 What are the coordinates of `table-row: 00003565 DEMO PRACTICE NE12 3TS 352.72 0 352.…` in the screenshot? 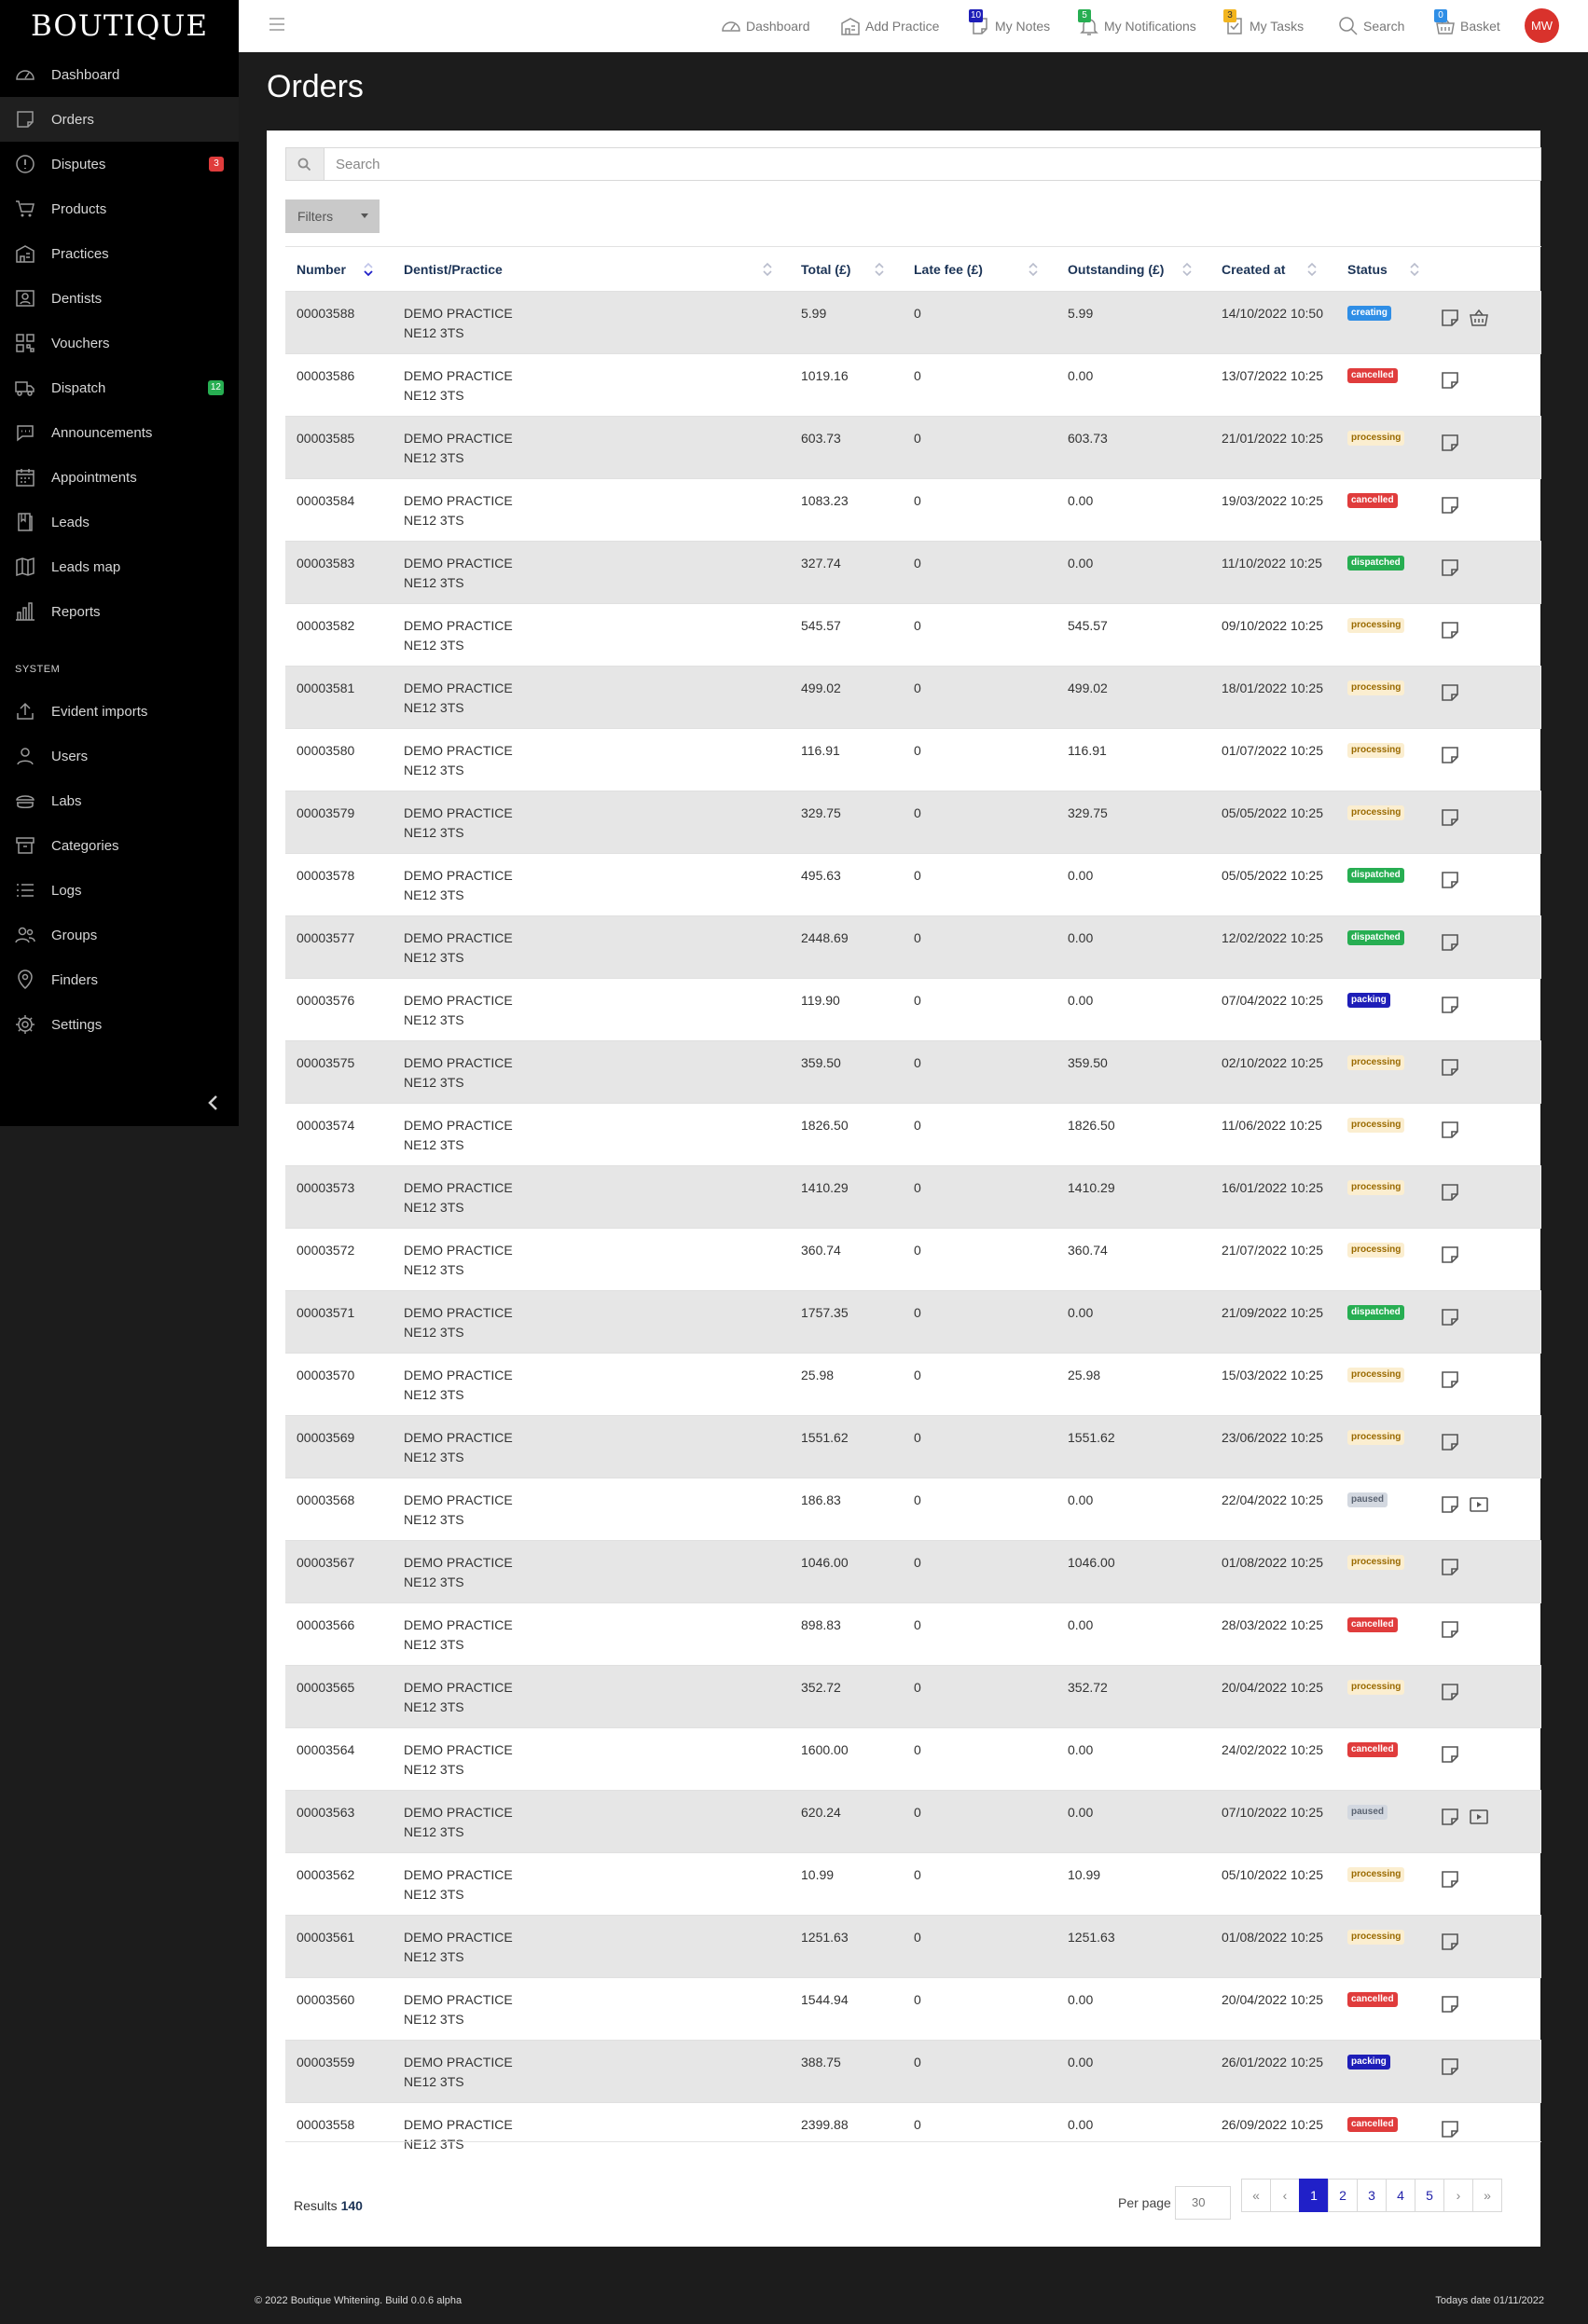 It's located at (913, 1696).